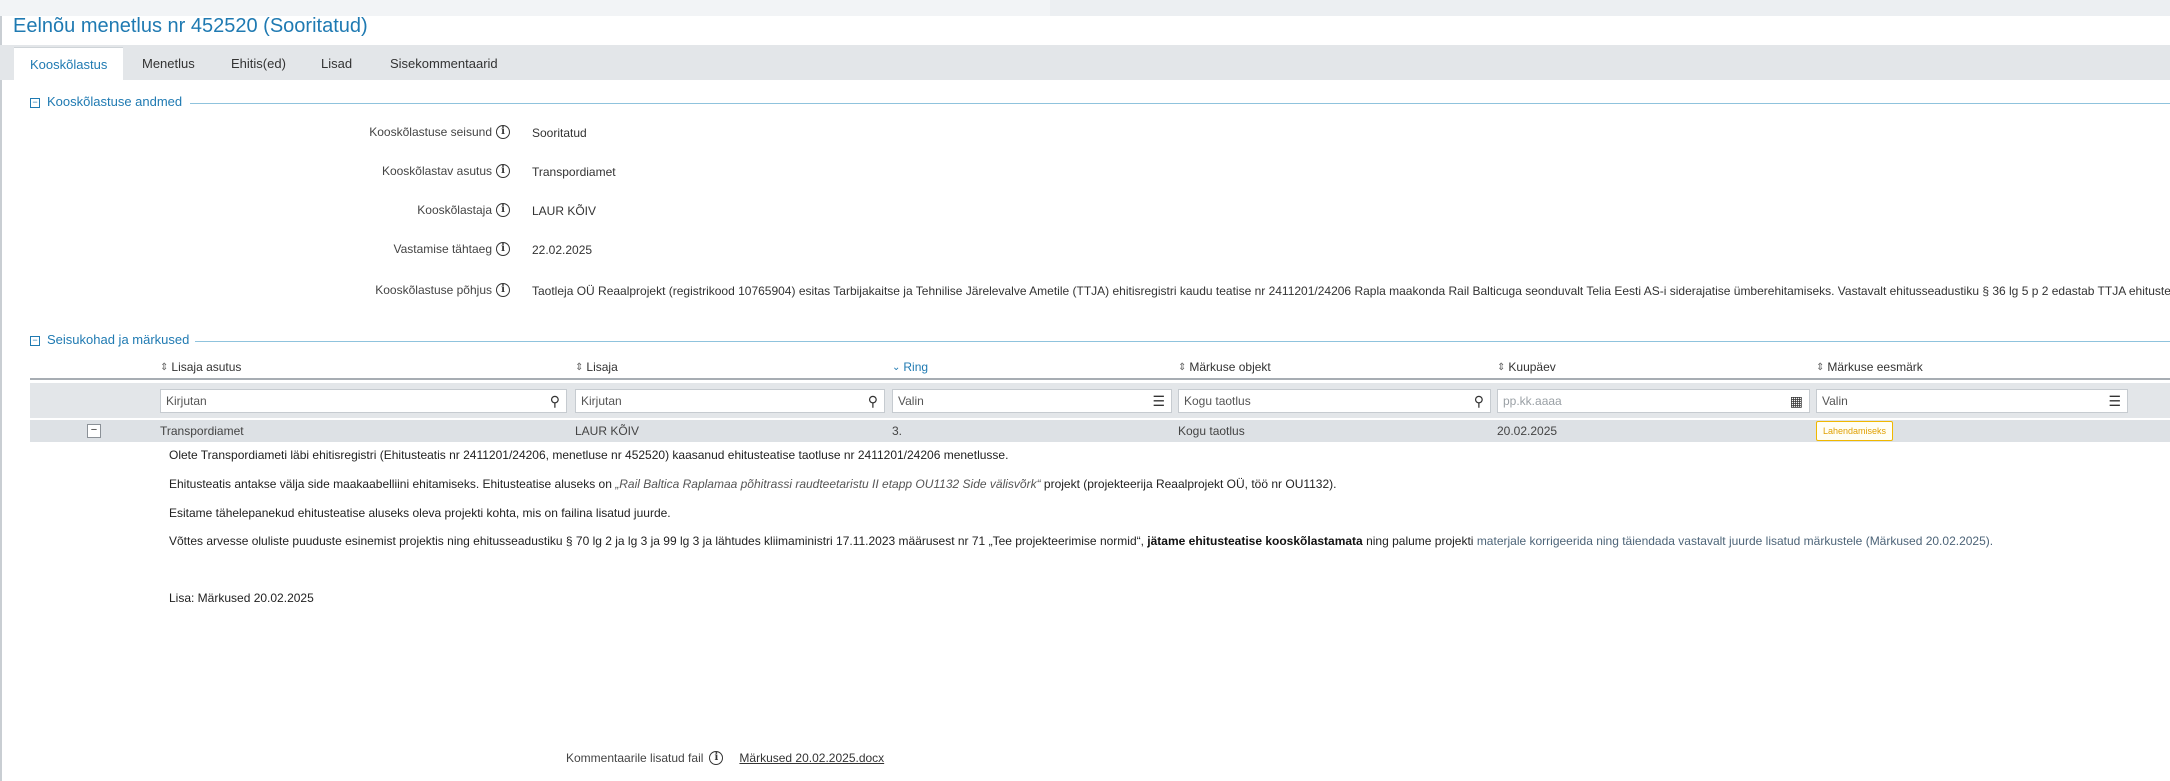 The image size is (2170, 781). Describe the element at coordinates (562, 250) in the screenshot. I see `field-value: 22.02.2025` at that location.